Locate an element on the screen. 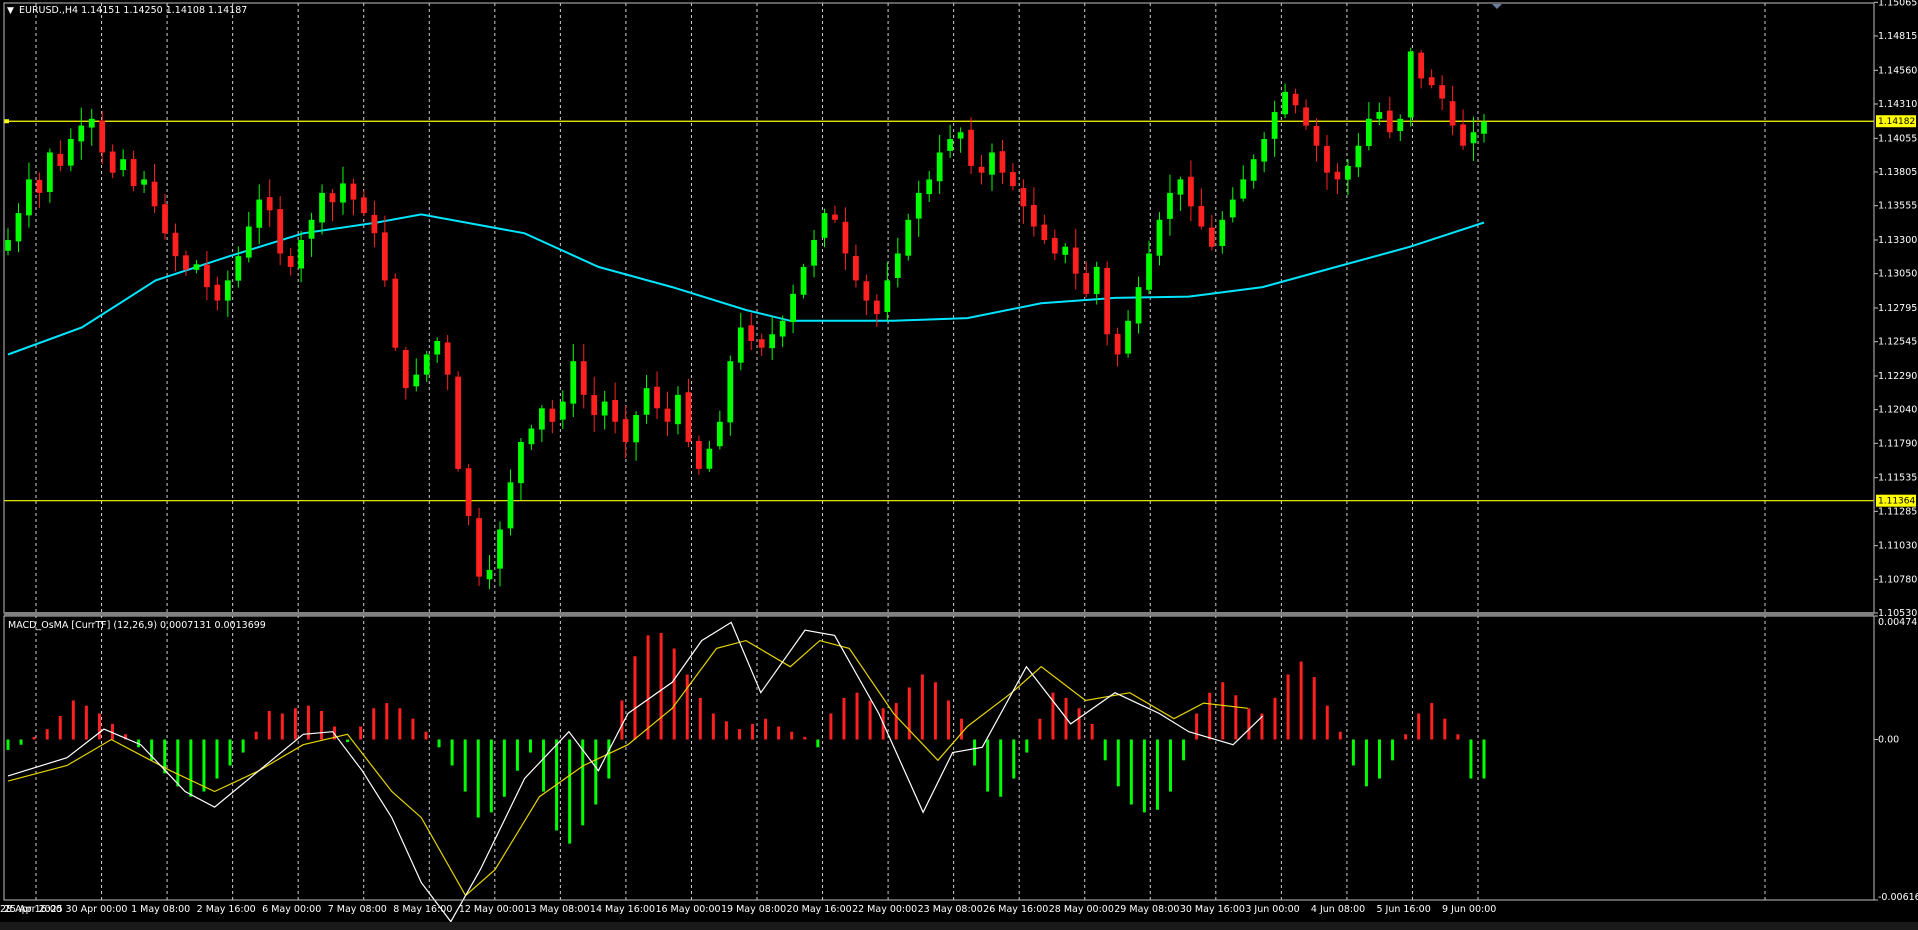 The image size is (1918, 930). line-anchor-handle is located at coordinates (6, 121).